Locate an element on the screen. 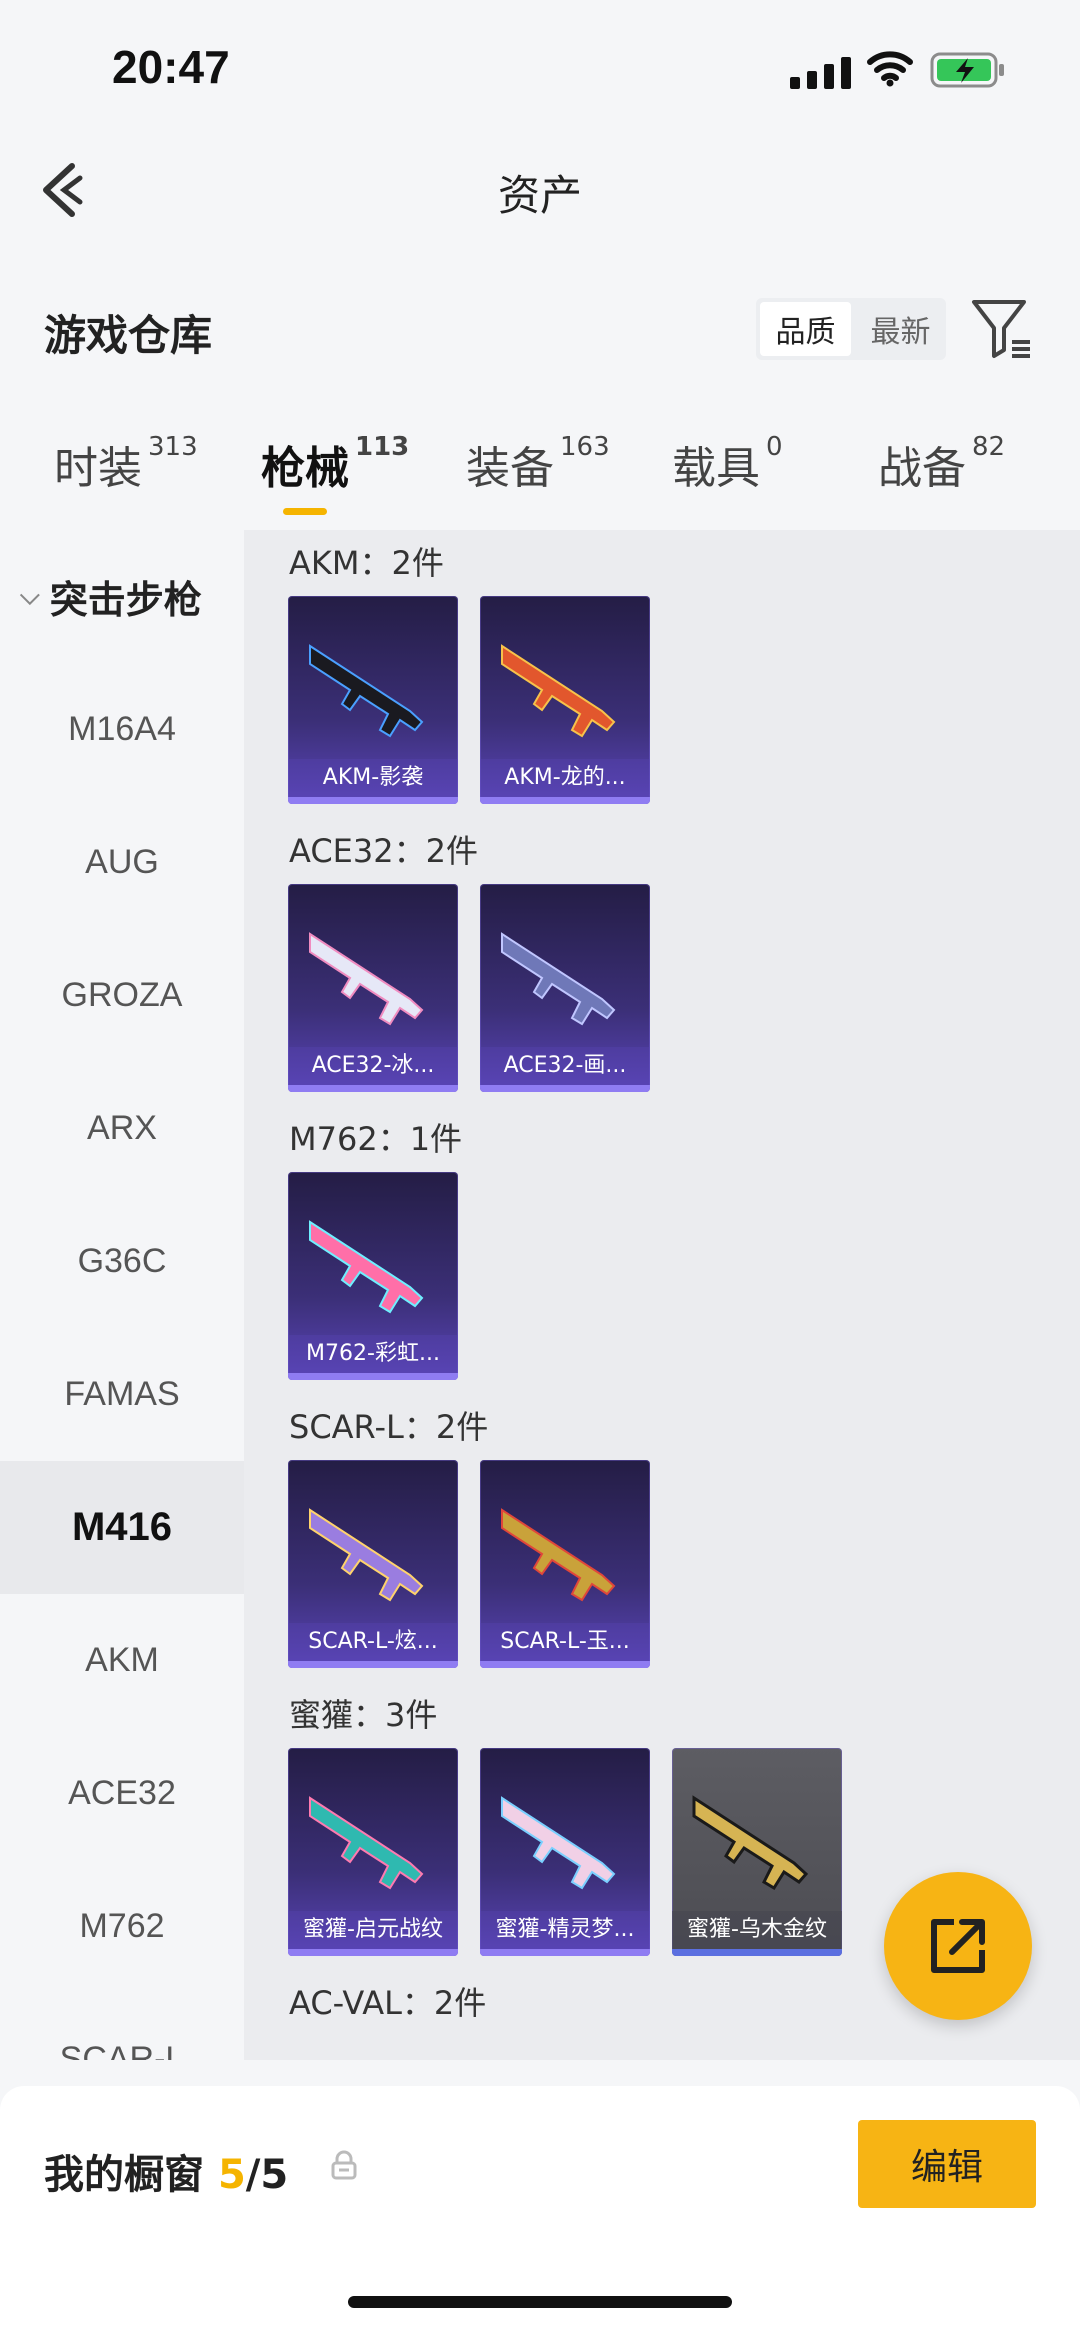 The image size is (1080, 2337). active-tab-indicator is located at coordinates (305, 511).